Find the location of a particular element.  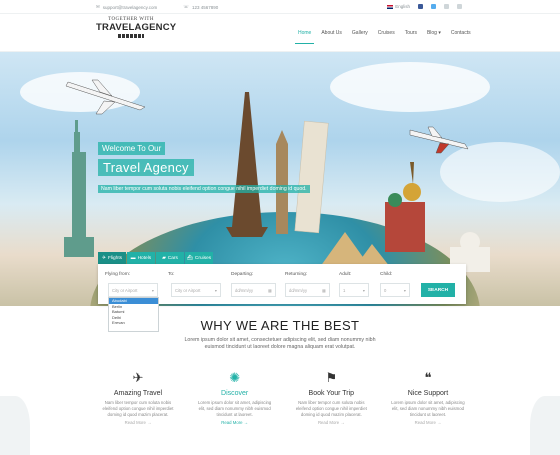

car-icon: ▰ is located at coordinates (164, 258).